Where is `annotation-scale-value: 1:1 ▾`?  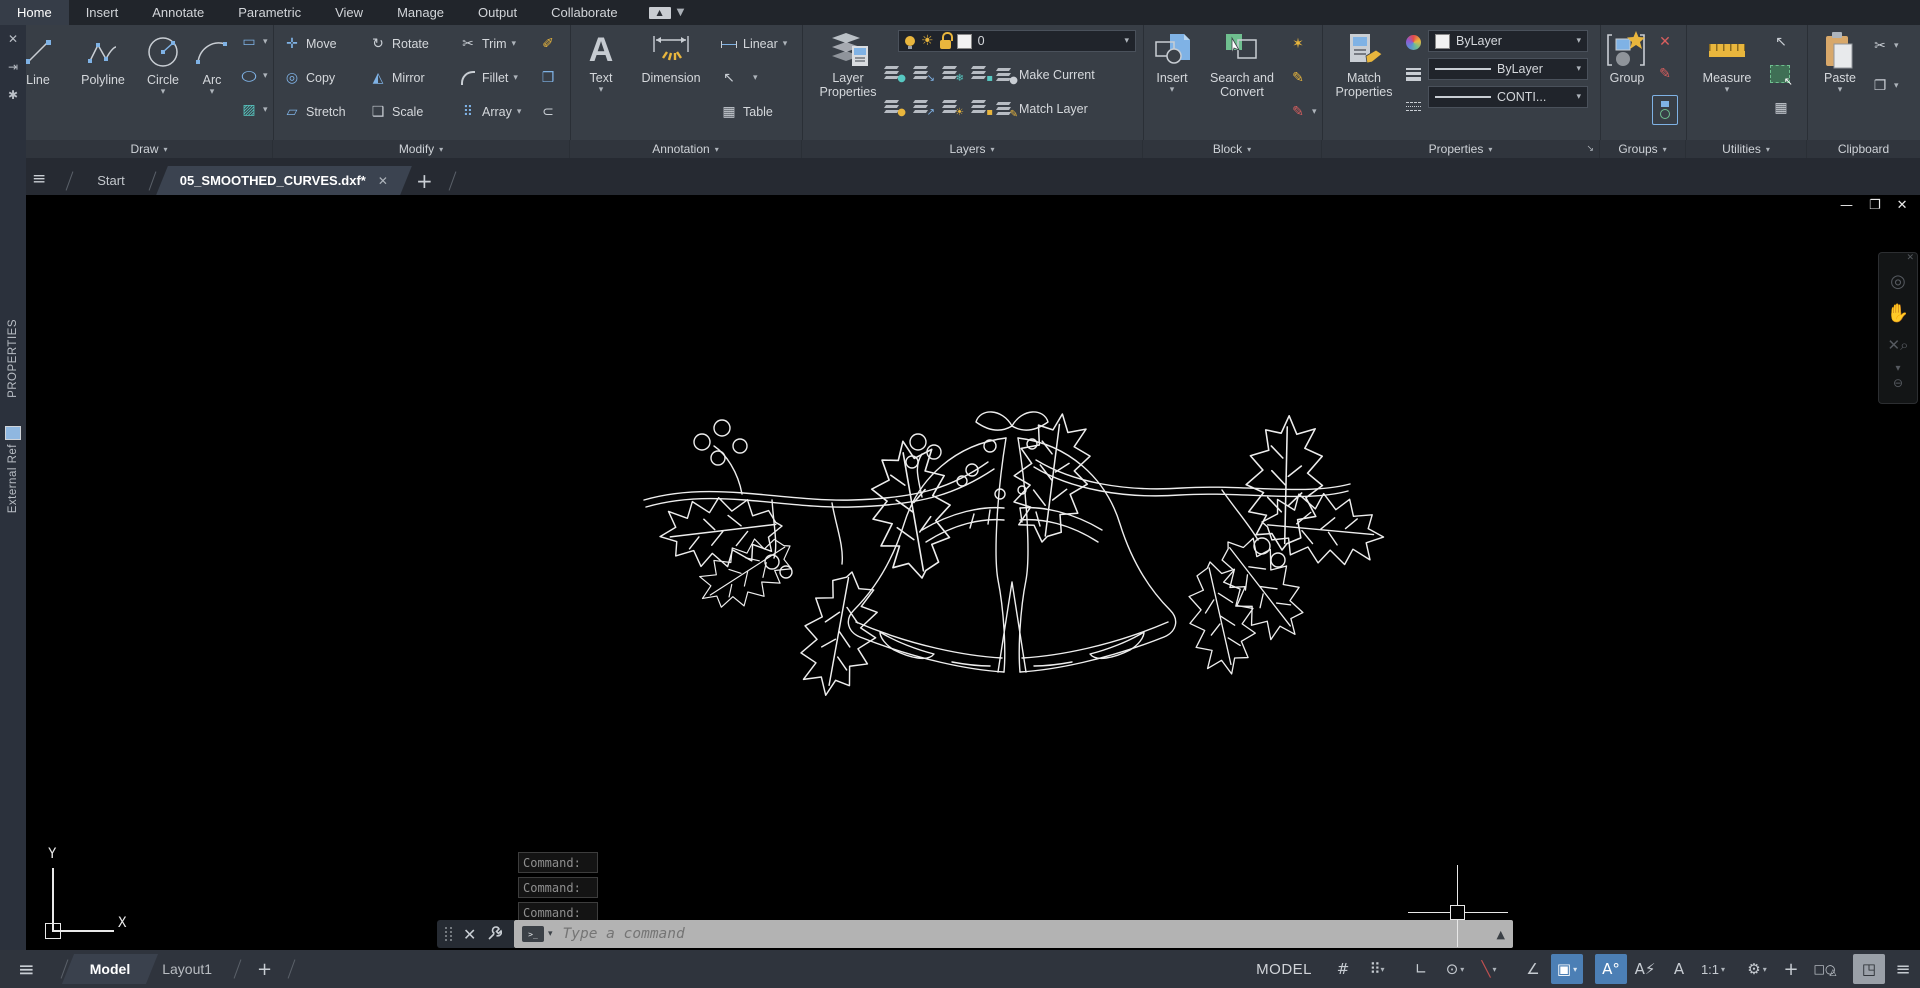
annotation-scale-value: 1:1 ▾ is located at coordinates (1713, 969).